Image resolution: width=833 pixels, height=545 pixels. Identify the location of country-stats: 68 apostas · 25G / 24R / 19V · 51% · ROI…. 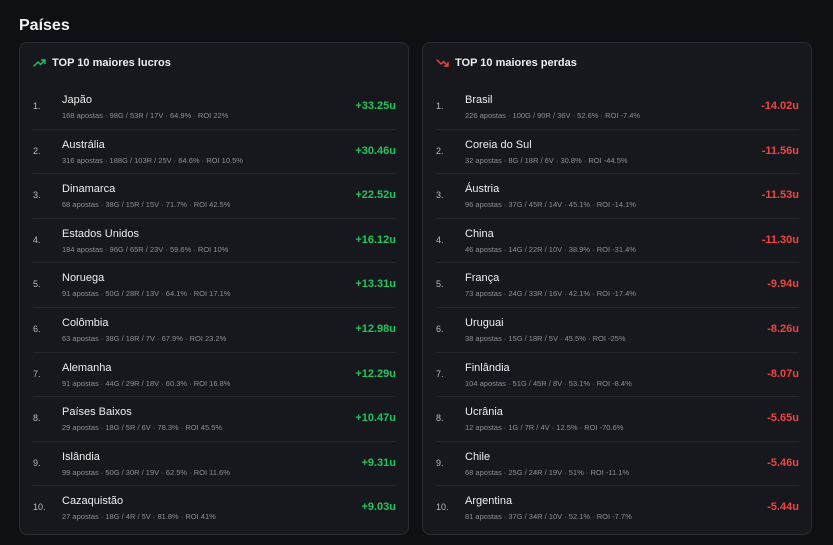
(547, 472).